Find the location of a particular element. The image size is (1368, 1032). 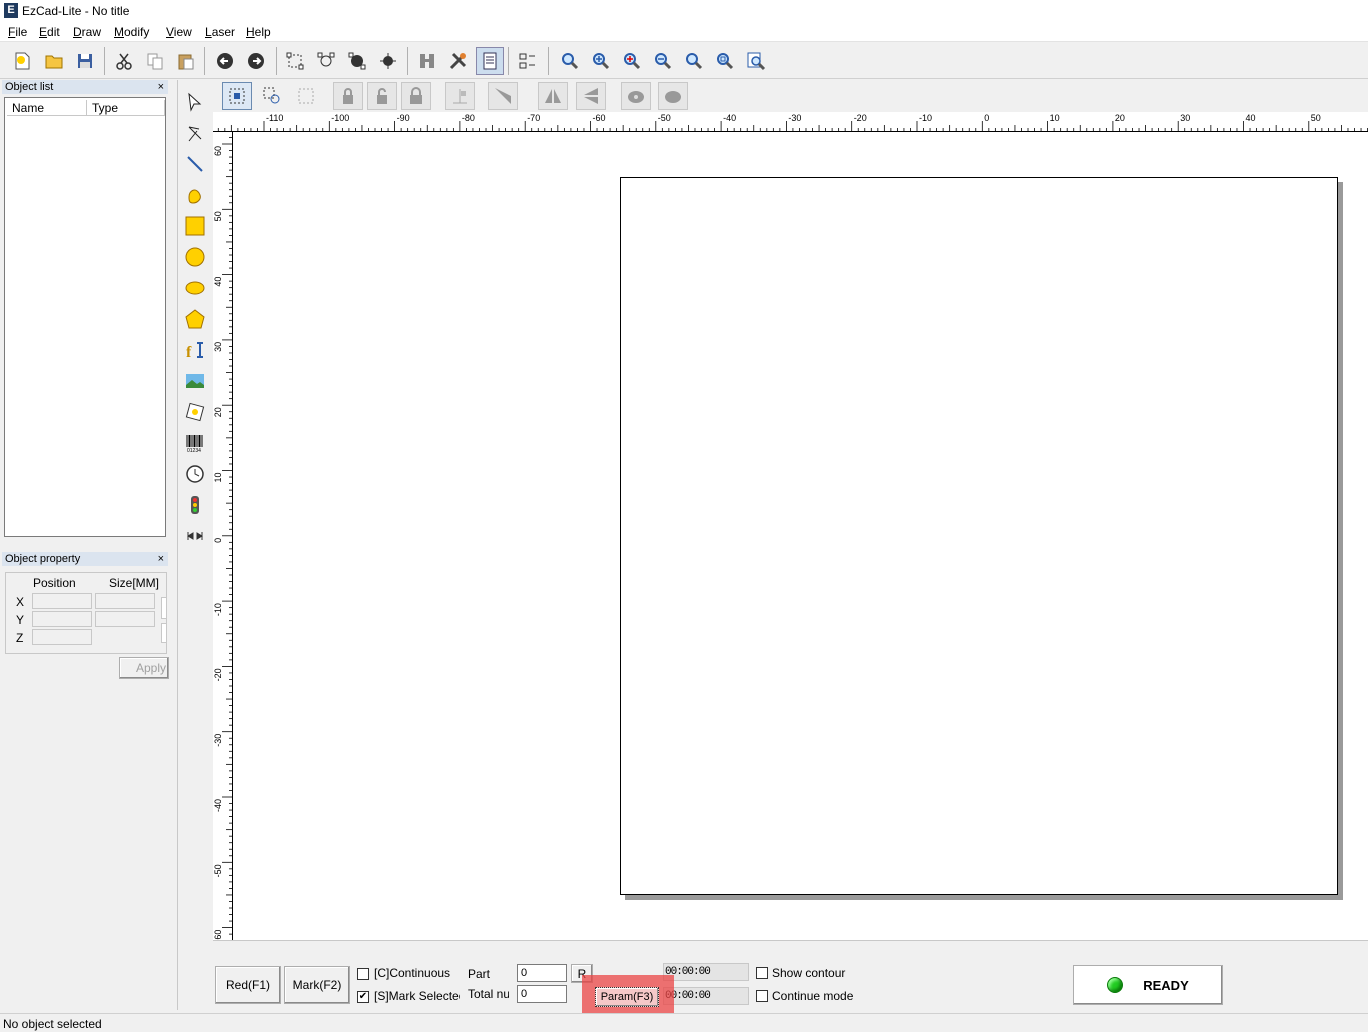

object-property-title: Object property is located at coordinates (43, 559).